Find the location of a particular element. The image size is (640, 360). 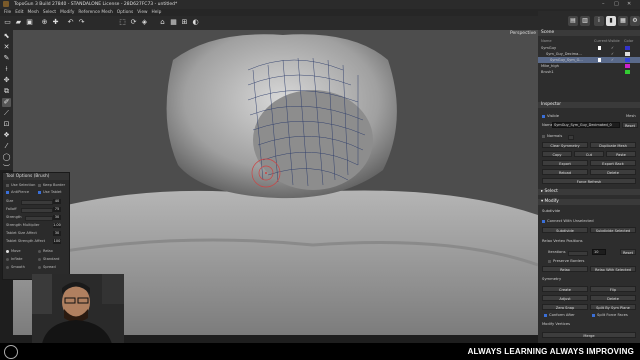

export-back-button: Export Back is located at coordinates (613, 163).